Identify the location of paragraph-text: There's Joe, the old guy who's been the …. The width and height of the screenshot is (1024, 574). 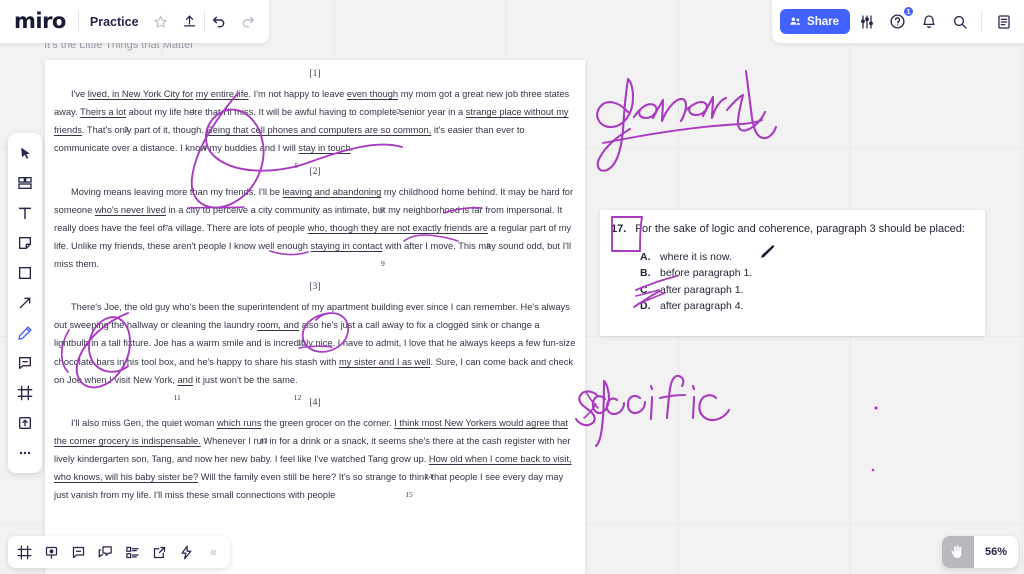
(315, 352).